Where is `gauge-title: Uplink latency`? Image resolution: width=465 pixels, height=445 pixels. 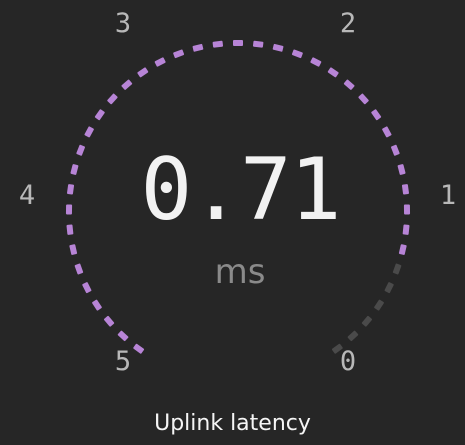
gauge-title: Uplink latency is located at coordinates (232, 423).